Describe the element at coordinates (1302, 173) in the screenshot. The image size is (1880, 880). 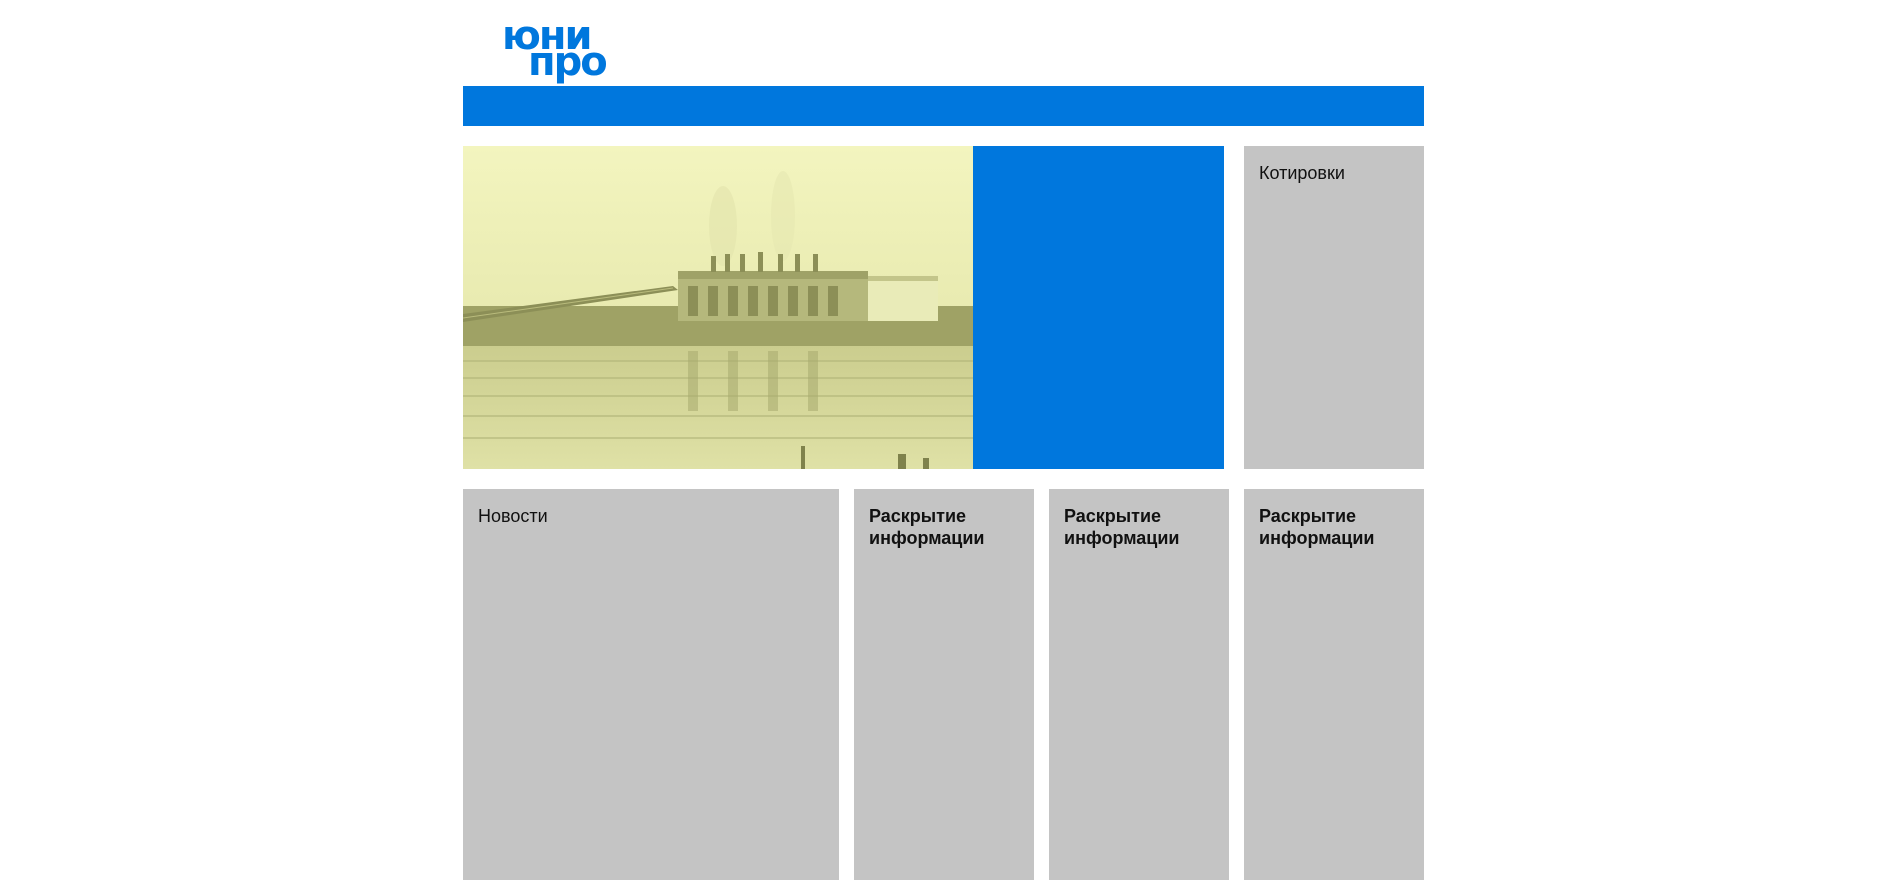
I see `quotes-title: Котировки` at that location.